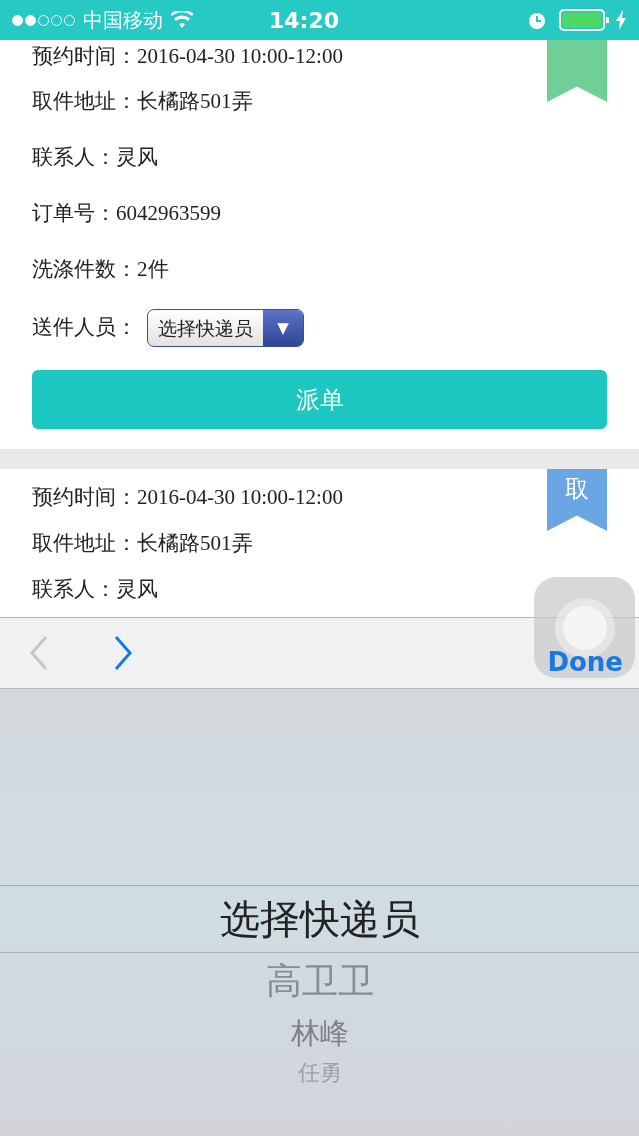 The width and height of the screenshot is (639, 1136). What do you see at coordinates (319, 1033) in the screenshot?
I see `picker-option: 林峰` at bounding box center [319, 1033].